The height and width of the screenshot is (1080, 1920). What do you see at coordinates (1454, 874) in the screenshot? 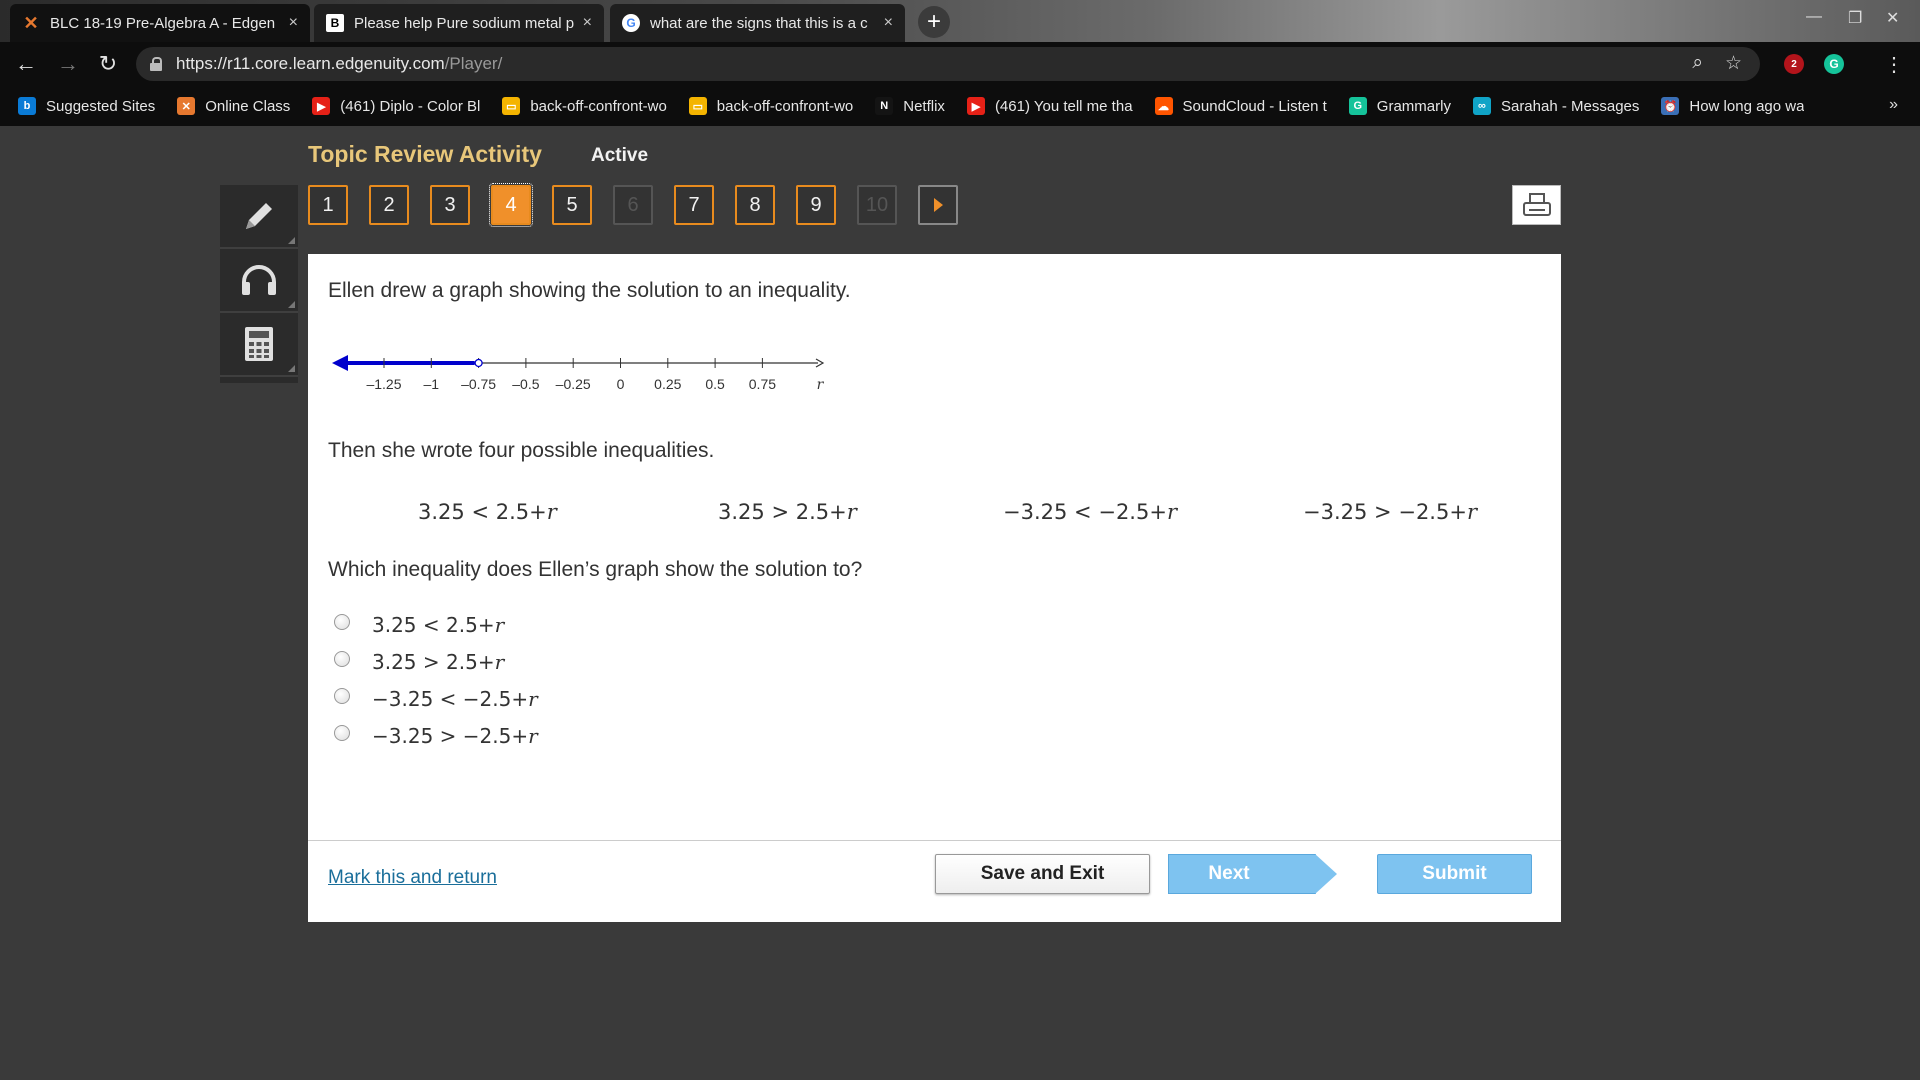
I see `submit-button: Submit` at bounding box center [1454, 874].